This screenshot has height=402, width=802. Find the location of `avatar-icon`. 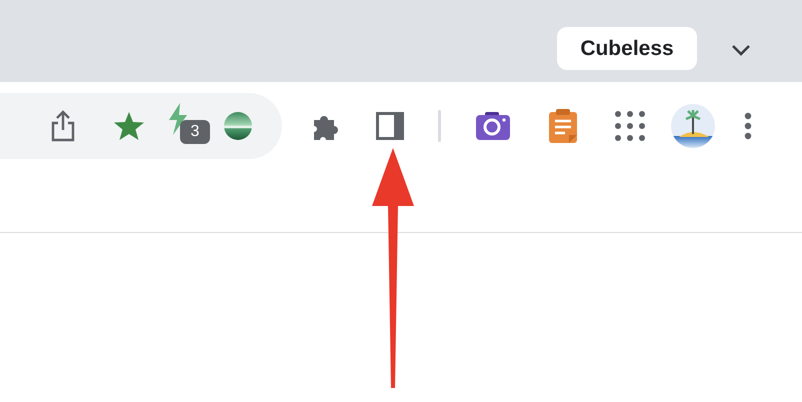

avatar-icon is located at coordinates (693, 126).